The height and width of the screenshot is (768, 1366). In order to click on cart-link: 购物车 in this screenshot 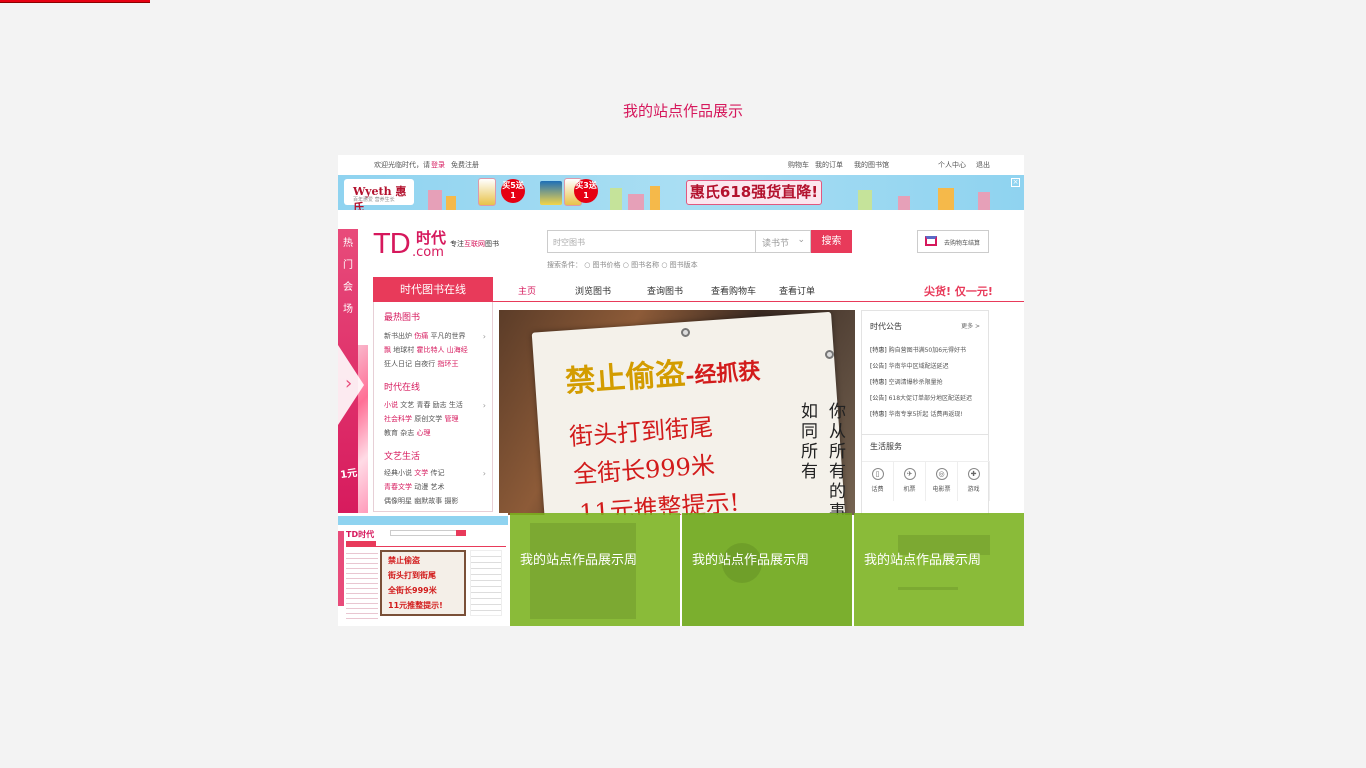, I will do `click(798, 165)`.